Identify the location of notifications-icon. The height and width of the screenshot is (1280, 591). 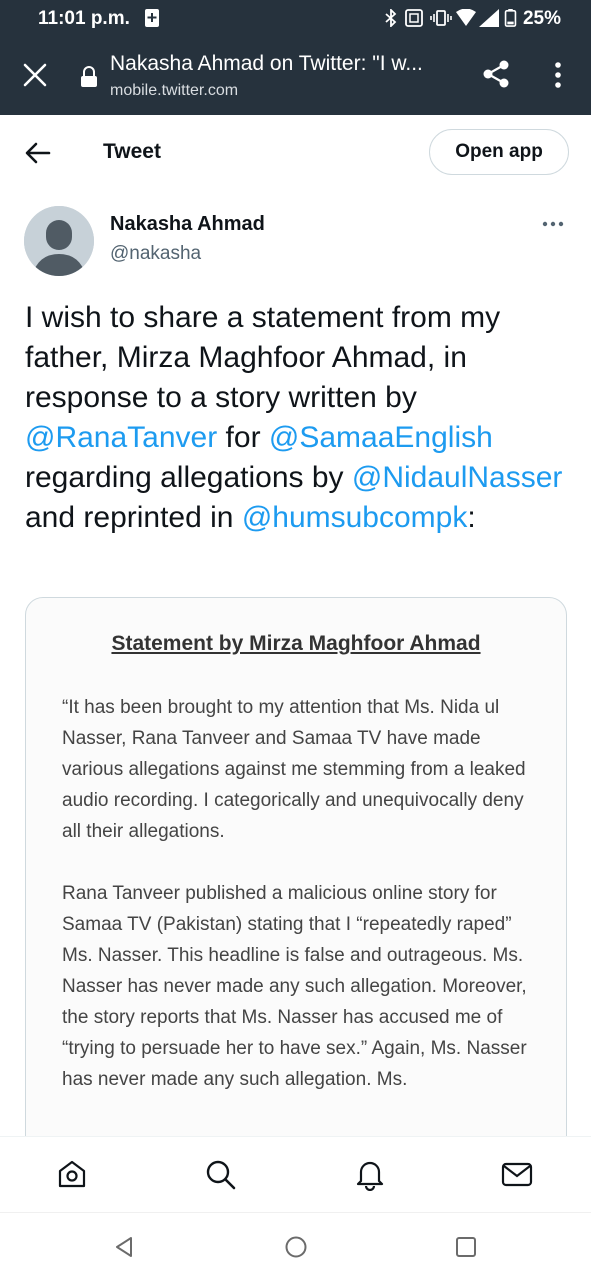
(370, 1174).